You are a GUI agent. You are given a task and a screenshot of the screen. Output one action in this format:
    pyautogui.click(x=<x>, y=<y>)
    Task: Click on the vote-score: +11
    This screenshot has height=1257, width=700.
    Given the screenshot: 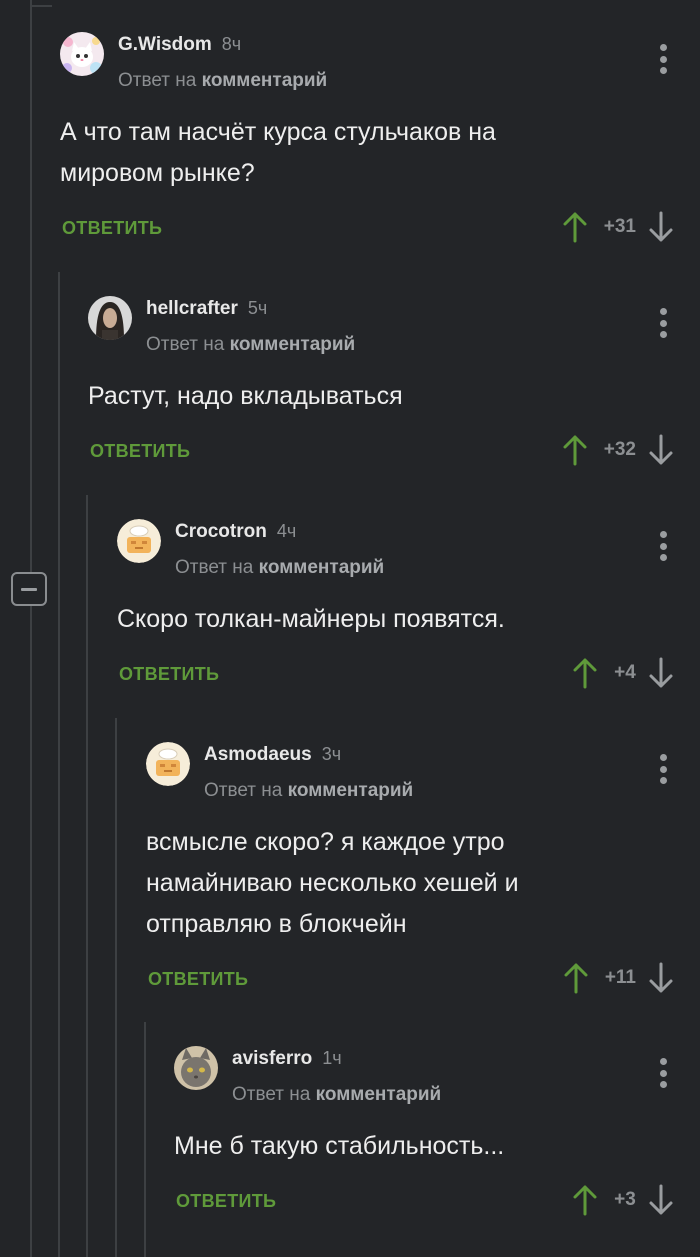 What is the action you would take?
    pyautogui.click(x=620, y=977)
    